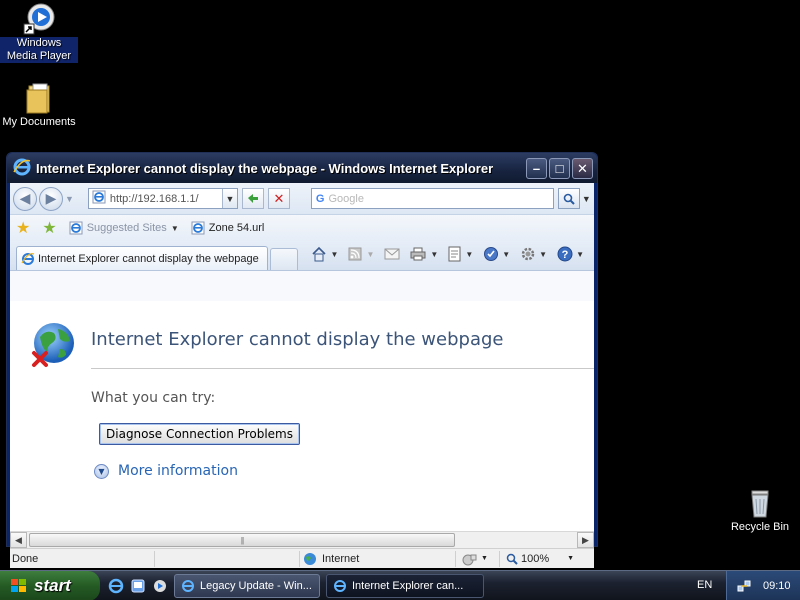 The width and height of the screenshot is (800, 600). Describe the element at coordinates (49, 228) in the screenshot. I see `add-to-favorites-button: ★` at that location.